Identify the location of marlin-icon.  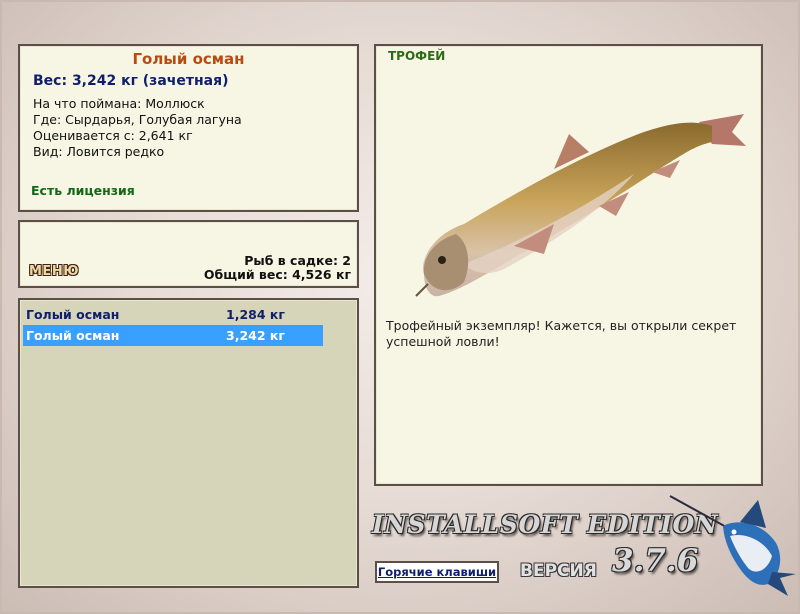
(732, 545).